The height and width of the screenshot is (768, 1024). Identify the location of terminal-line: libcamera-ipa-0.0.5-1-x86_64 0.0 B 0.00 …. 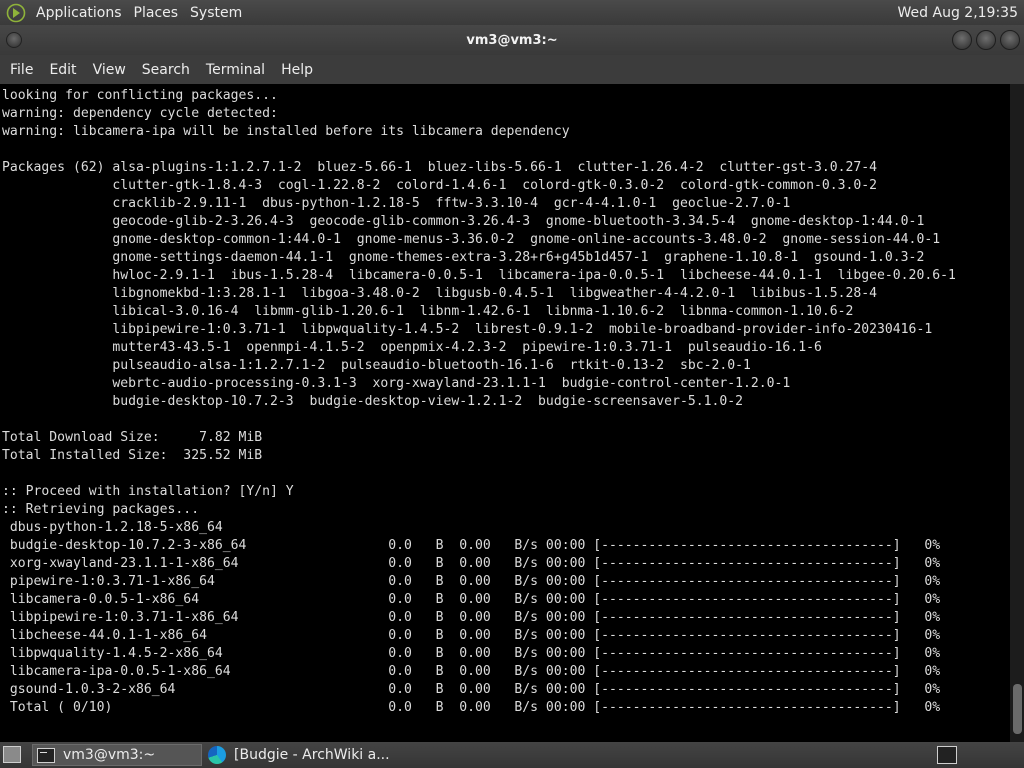
(471, 671).